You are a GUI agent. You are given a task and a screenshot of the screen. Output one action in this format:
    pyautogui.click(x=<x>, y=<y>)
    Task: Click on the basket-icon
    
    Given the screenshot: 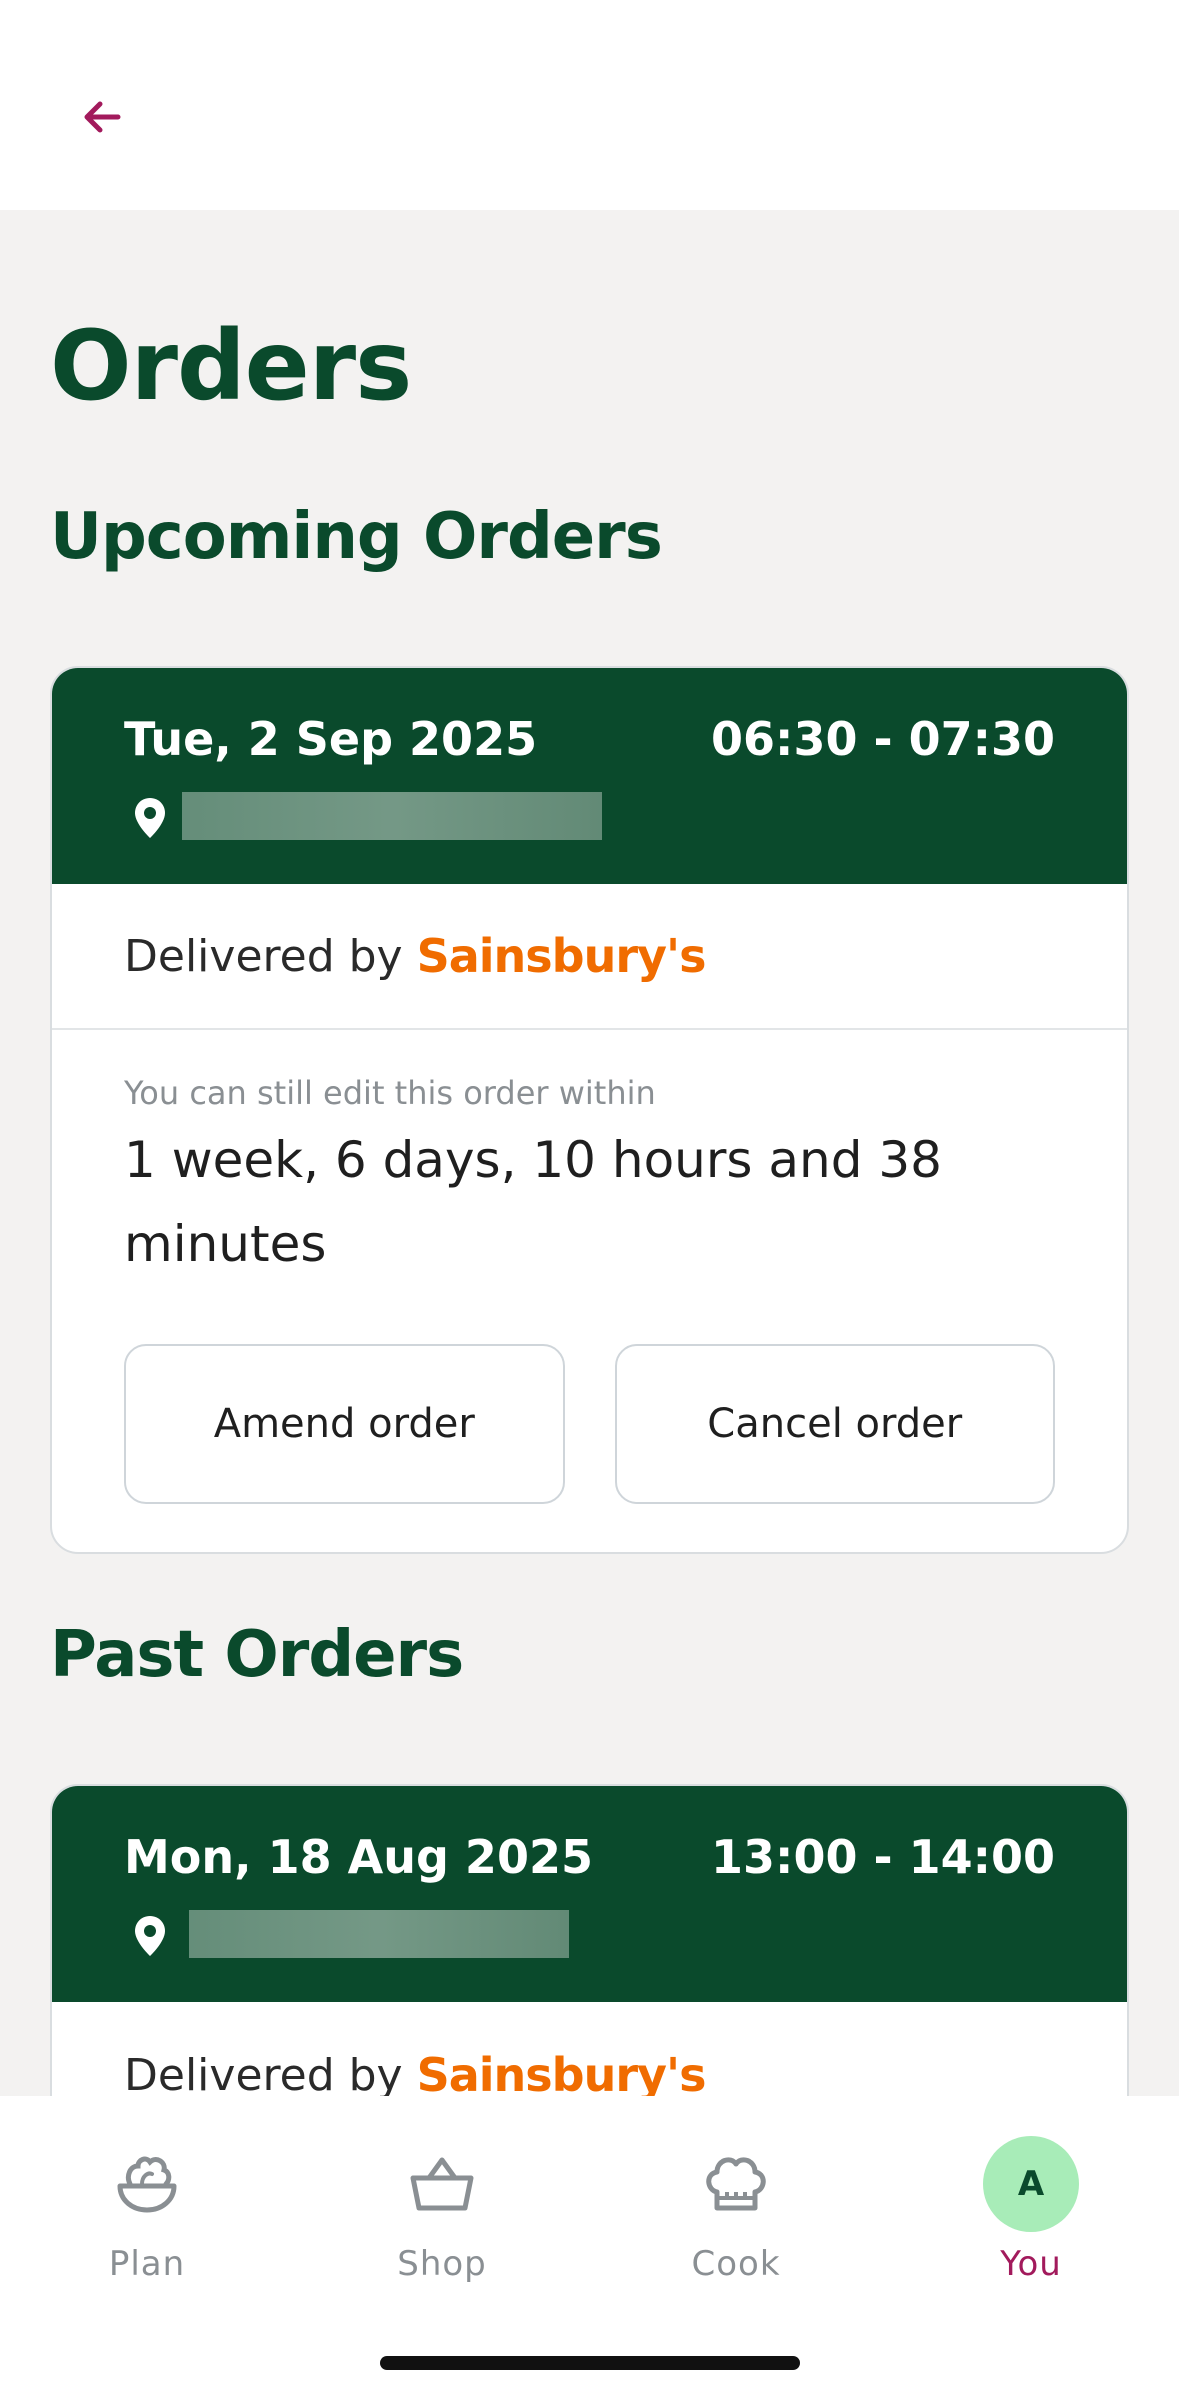 What is the action you would take?
    pyautogui.click(x=442, y=2184)
    